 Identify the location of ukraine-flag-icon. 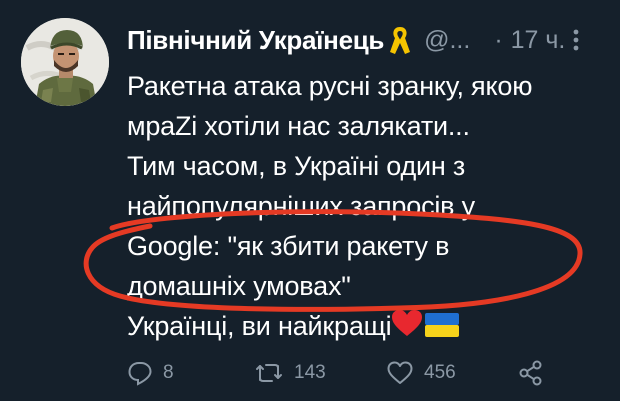
(442, 328).